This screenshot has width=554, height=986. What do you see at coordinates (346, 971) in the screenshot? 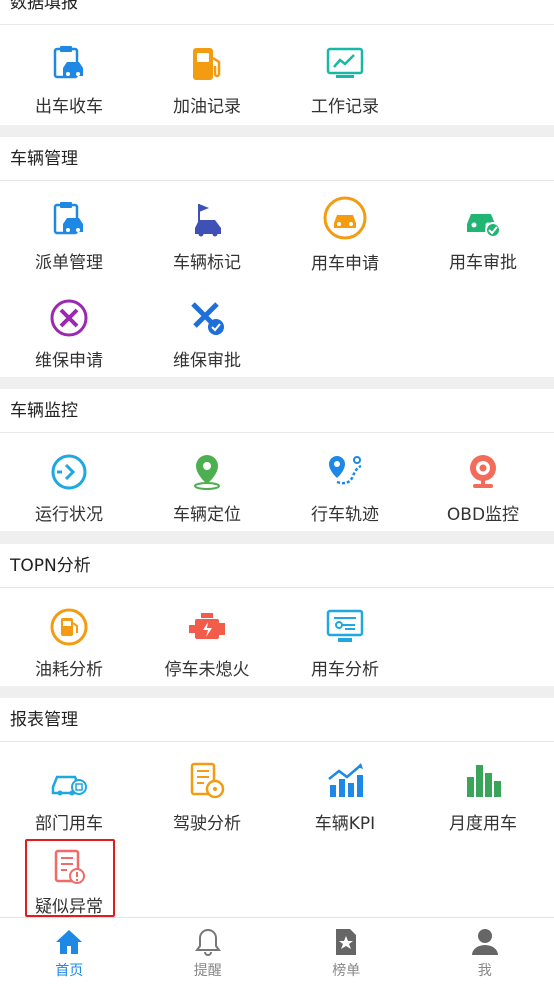
I see `tab-label: 榜单` at bounding box center [346, 971].